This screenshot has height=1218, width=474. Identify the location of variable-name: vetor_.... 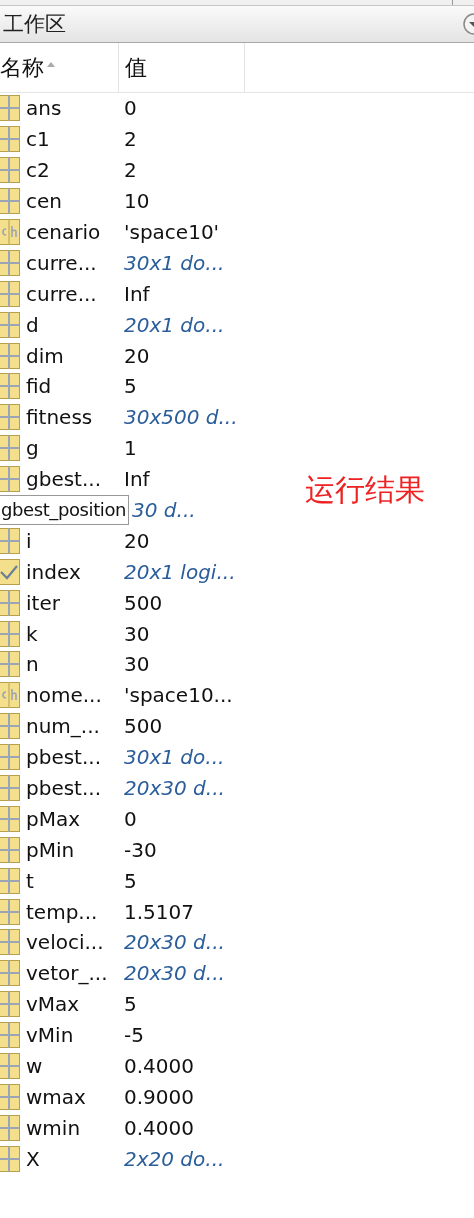
(67, 973).